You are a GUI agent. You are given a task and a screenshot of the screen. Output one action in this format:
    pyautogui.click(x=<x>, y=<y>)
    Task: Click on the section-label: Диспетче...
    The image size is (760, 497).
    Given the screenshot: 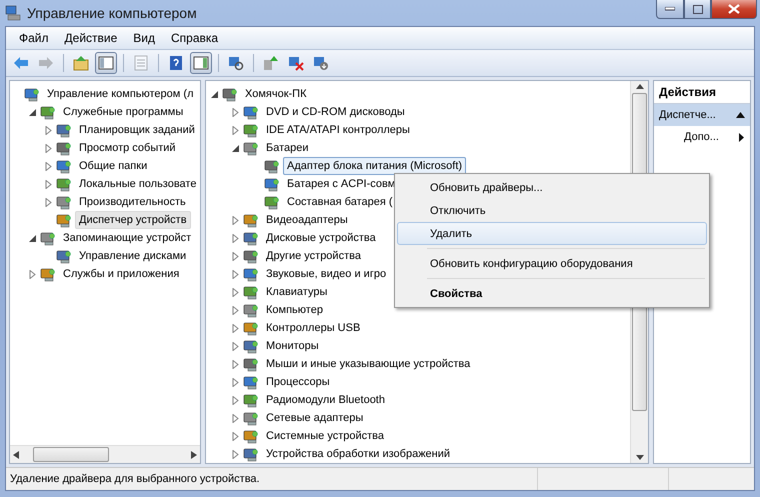 What is the action you would take?
    pyautogui.click(x=687, y=115)
    